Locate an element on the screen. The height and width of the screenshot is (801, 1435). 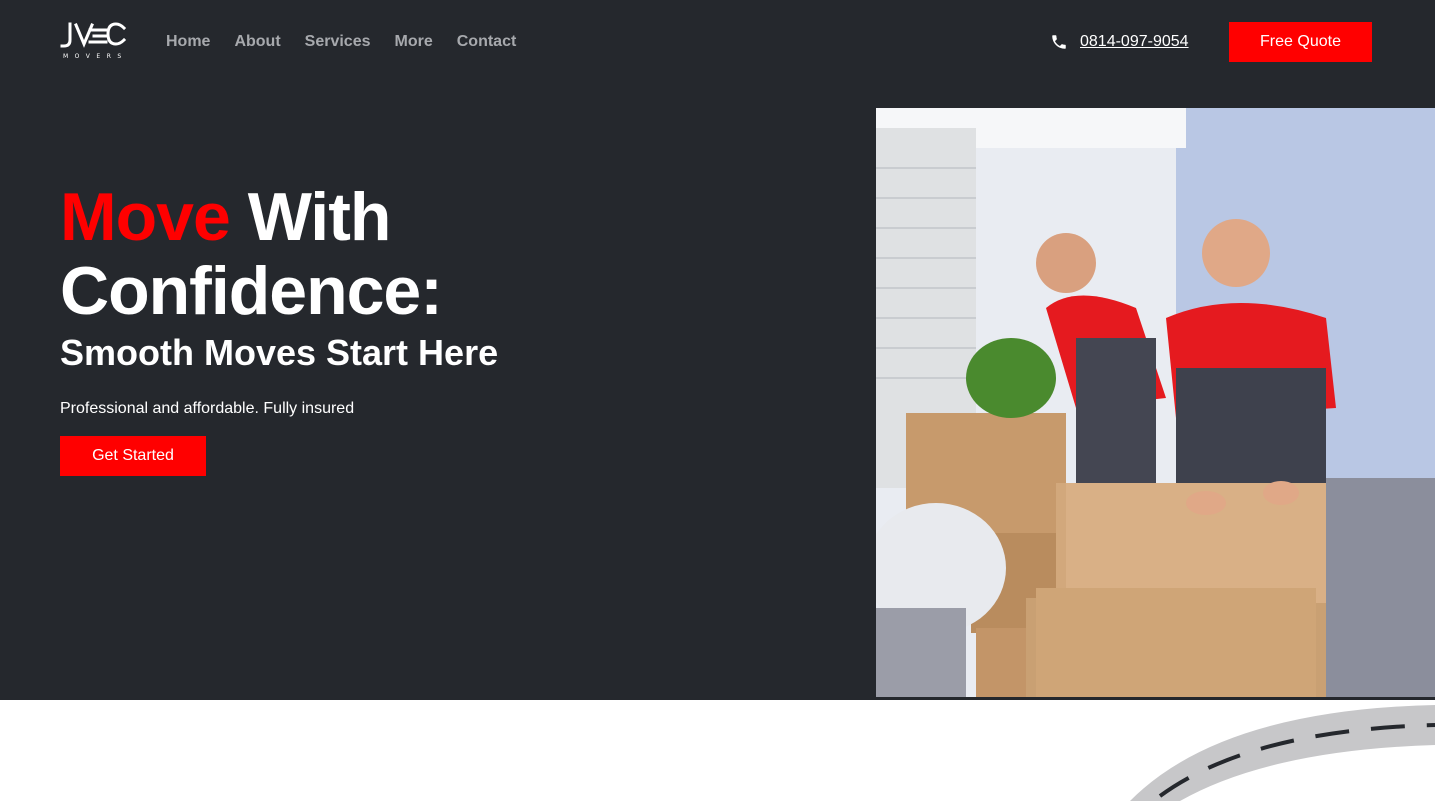
nav-about: About is located at coordinates (257, 42).